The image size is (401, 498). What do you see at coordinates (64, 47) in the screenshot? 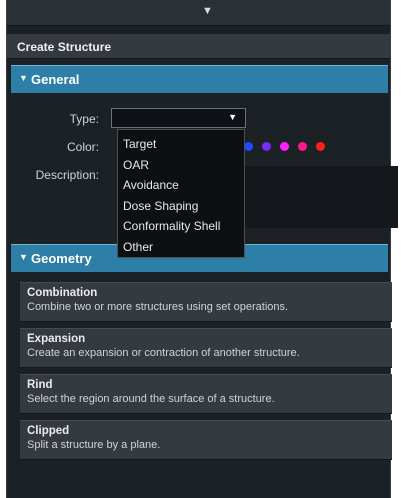
I see `panel-title: Create Structure` at bounding box center [64, 47].